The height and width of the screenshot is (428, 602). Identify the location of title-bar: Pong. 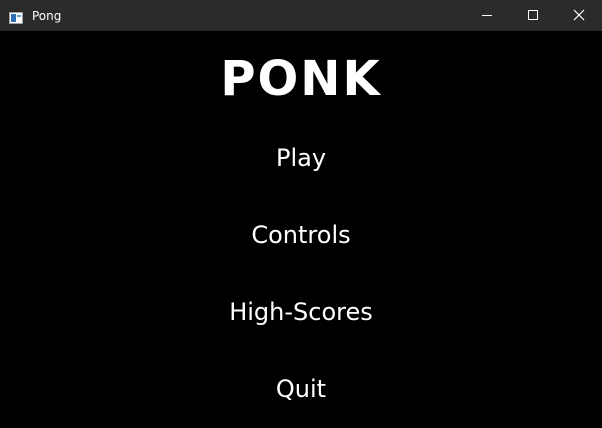
(301, 15).